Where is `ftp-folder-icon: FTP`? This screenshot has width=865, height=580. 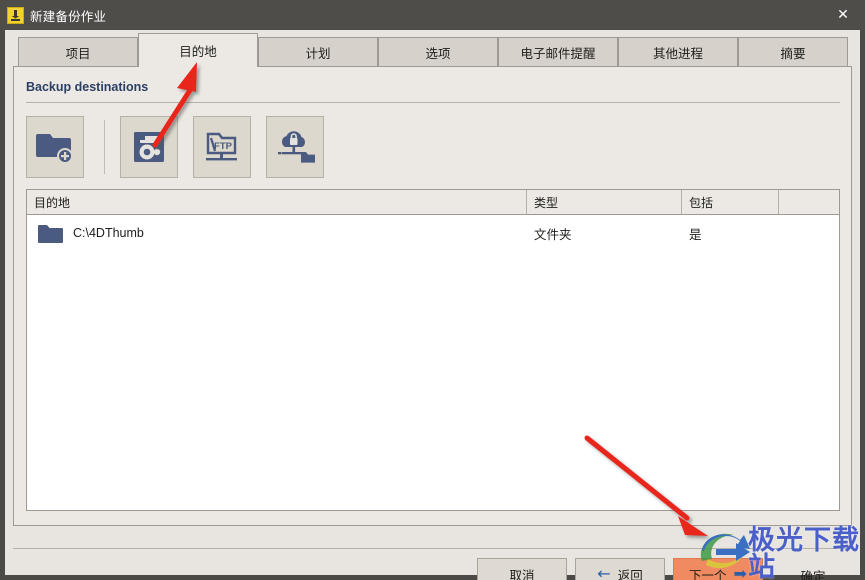
ftp-folder-icon: FTP is located at coordinates (221, 146).